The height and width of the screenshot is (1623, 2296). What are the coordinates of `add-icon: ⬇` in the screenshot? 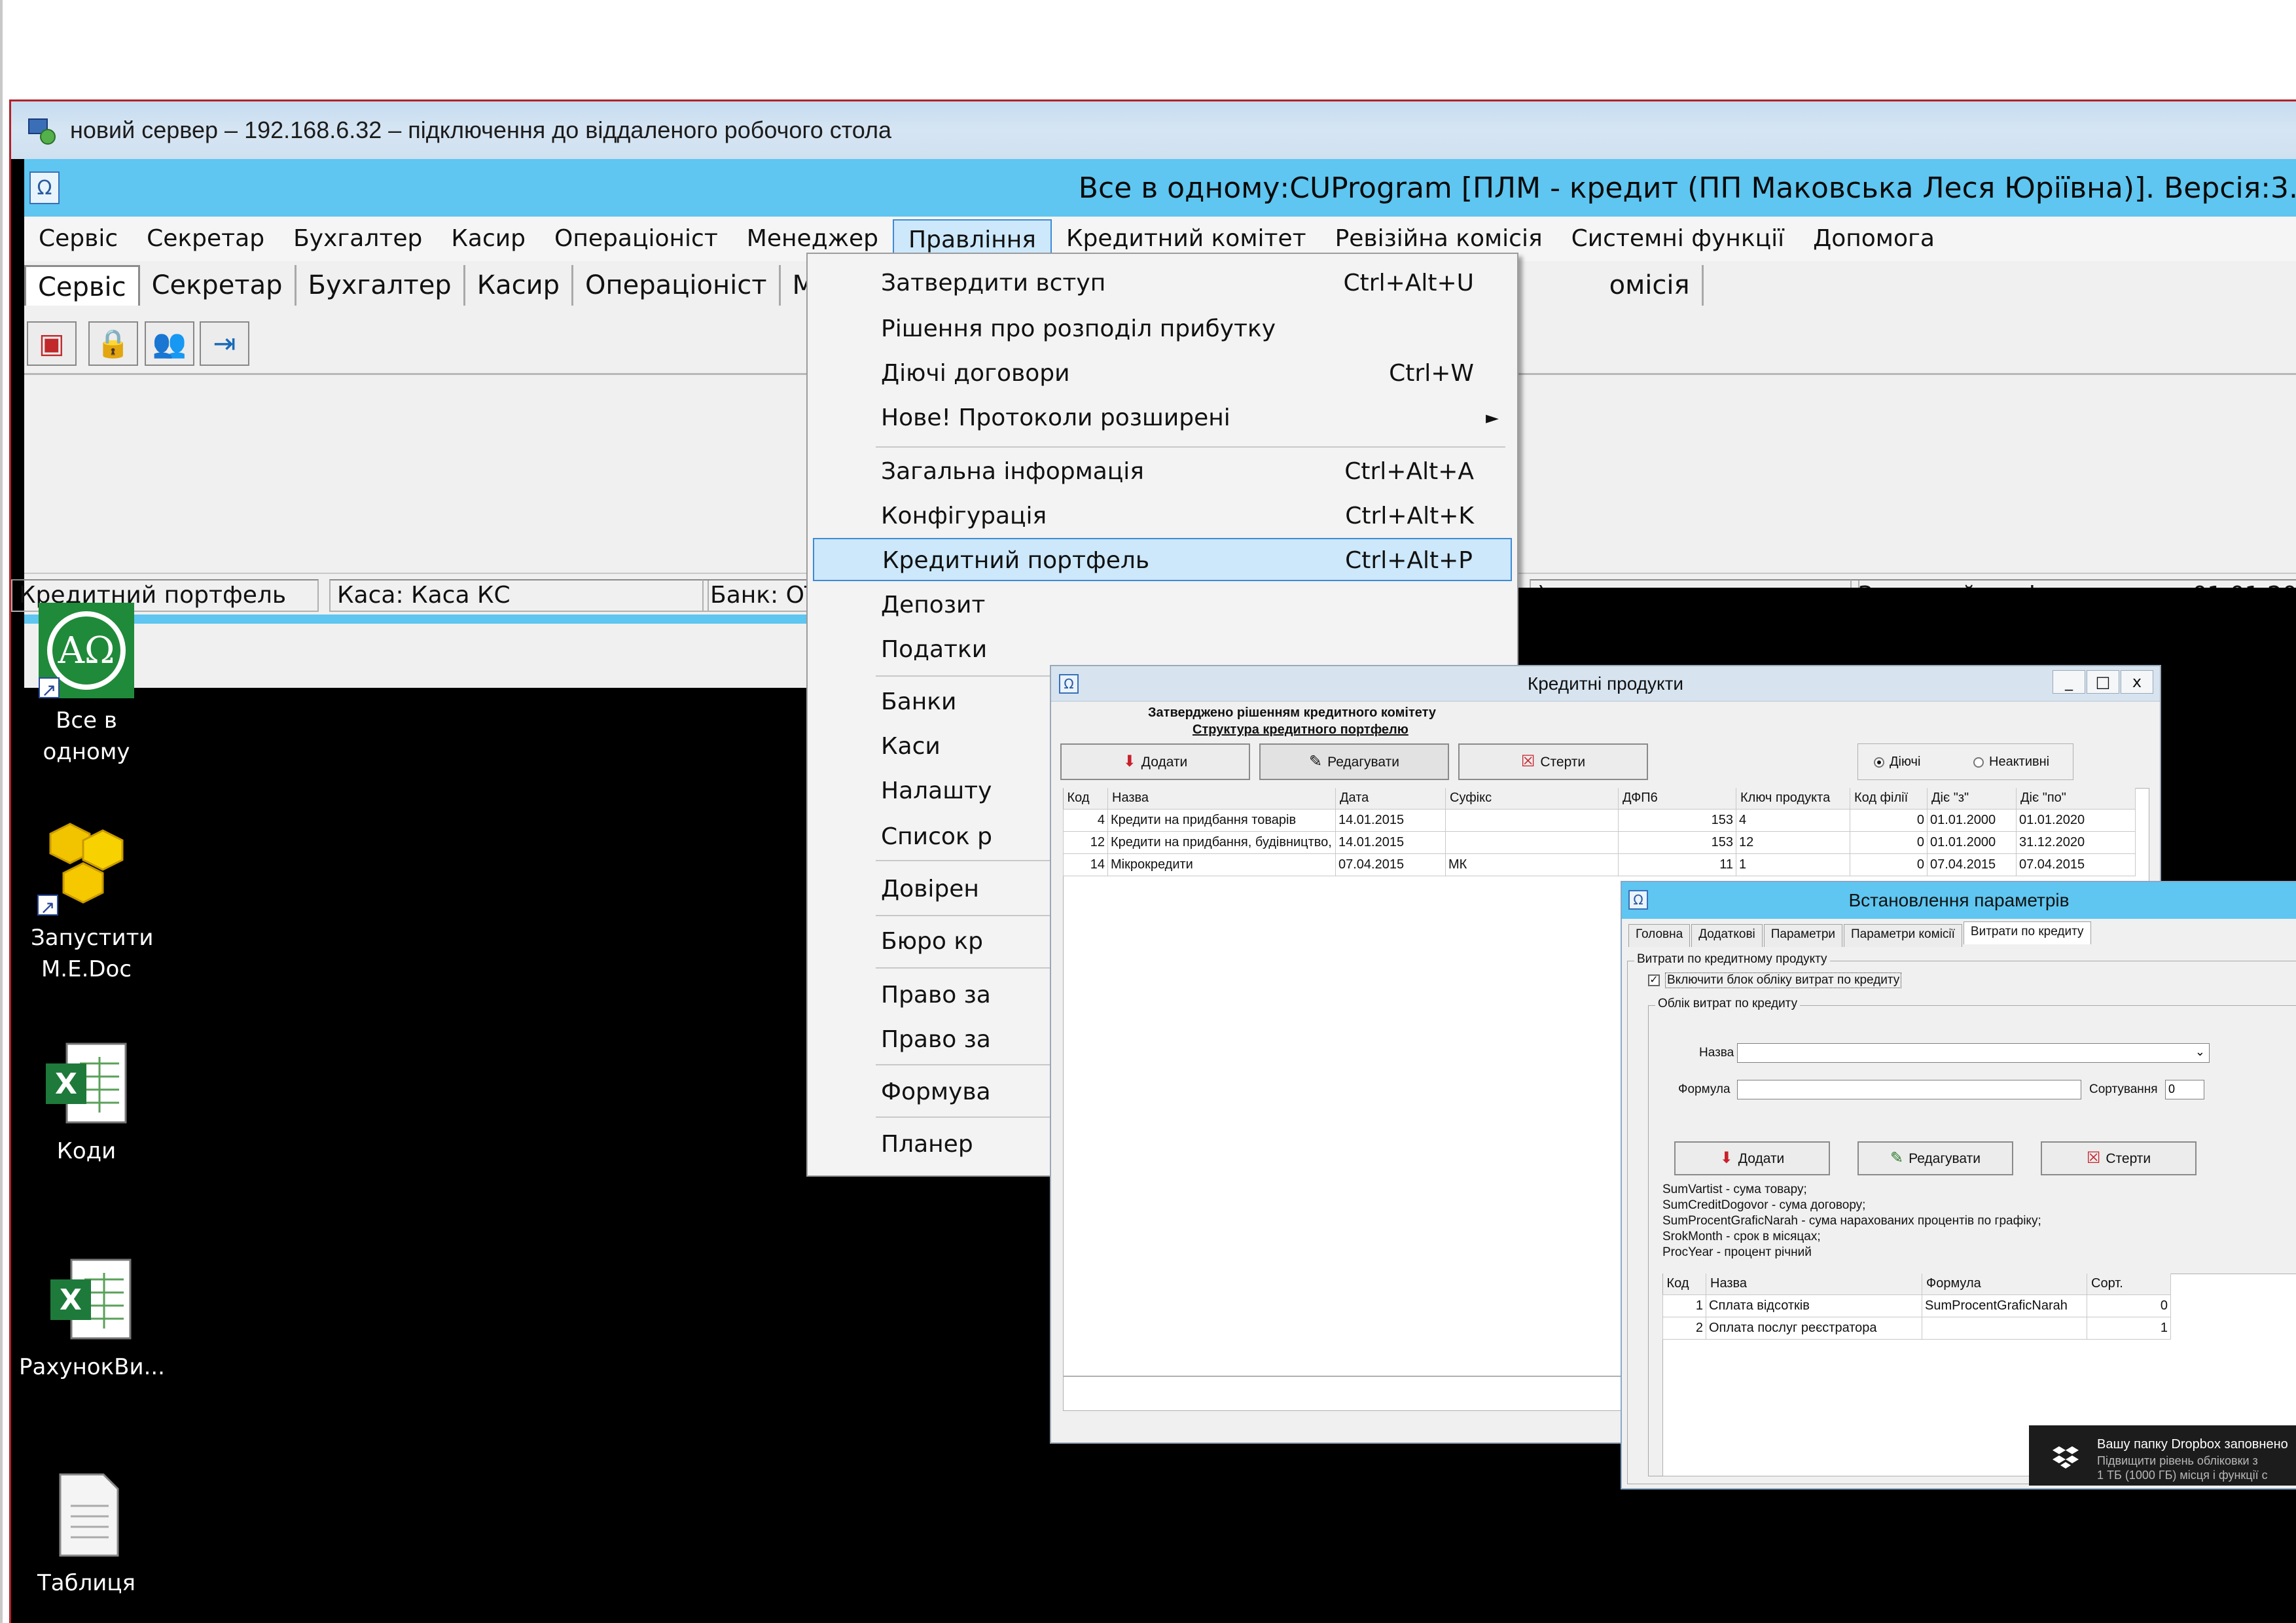 It's located at (1129, 761).